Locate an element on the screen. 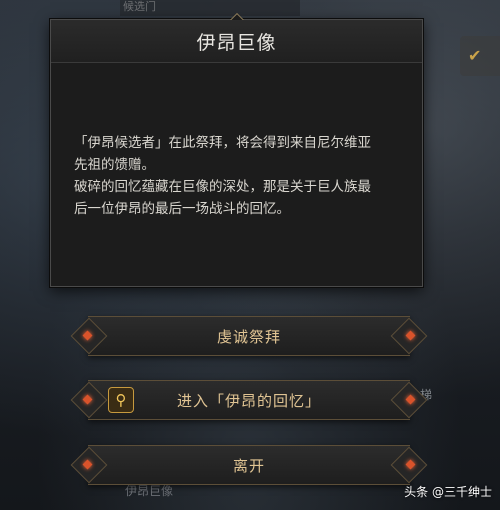 Image resolution: width=500 pixels, height=510 pixels. enter-memory-button: ⚲ 进入「伊昂的回忆」 is located at coordinates (249, 400).